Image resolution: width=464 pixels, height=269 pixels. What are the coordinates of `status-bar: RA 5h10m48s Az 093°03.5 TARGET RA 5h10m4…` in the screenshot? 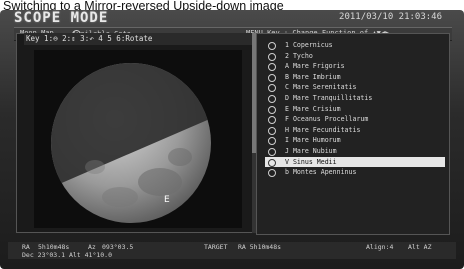 It's located at (232, 250).